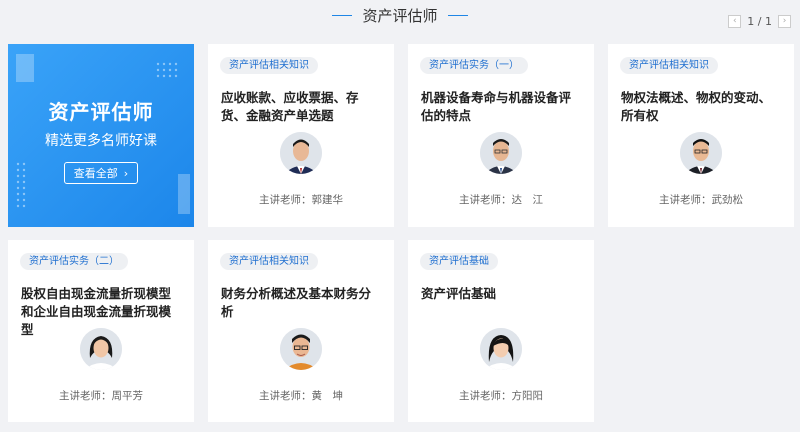 The width and height of the screenshot is (800, 432). What do you see at coordinates (501, 396) in the screenshot?
I see `teacher-name: 主讲老师：方阳阳` at bounding box center [501, 396].